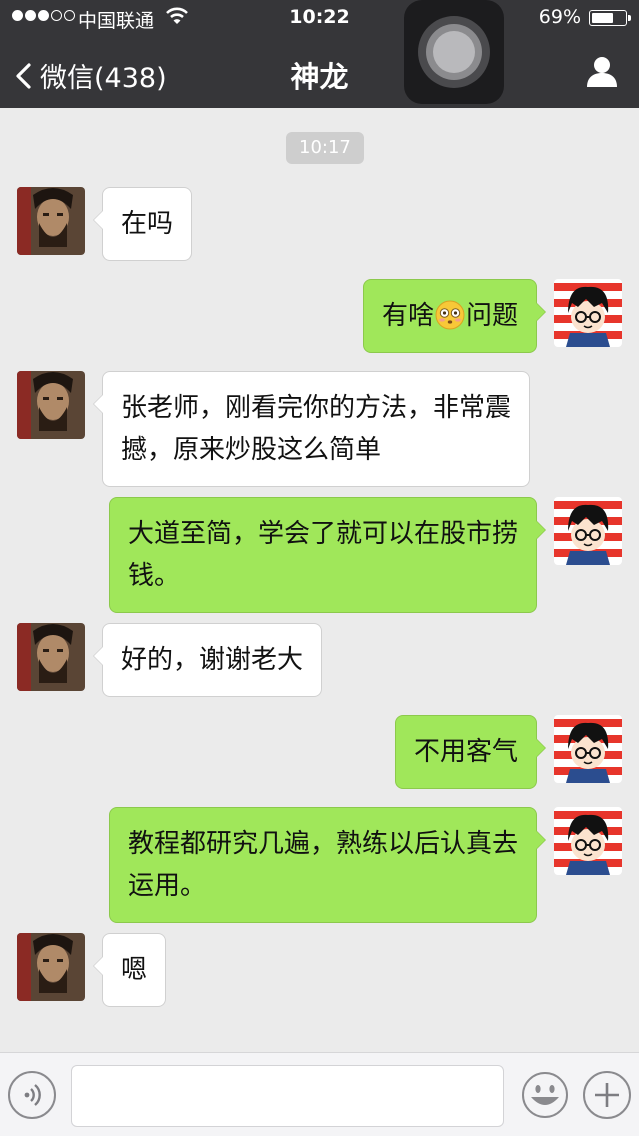  I want to click on more-options-button, so click(607, 1095).